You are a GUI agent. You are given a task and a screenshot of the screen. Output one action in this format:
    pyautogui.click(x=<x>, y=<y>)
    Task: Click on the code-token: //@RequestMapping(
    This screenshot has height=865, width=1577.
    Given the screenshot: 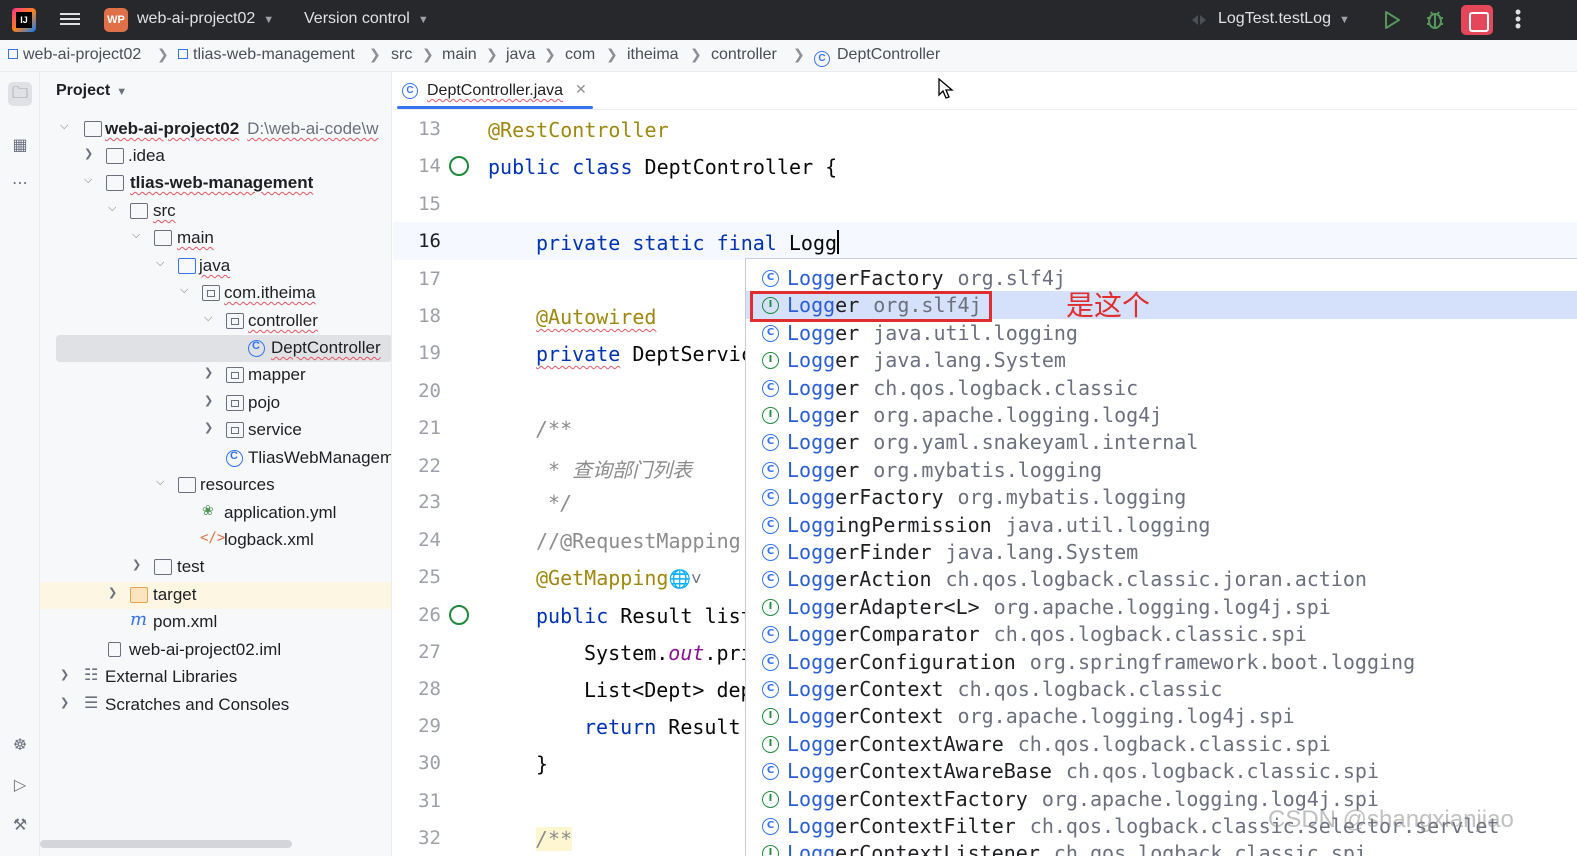 What is the action you would take?
    pyautogui.click(x=644, y=541)
    